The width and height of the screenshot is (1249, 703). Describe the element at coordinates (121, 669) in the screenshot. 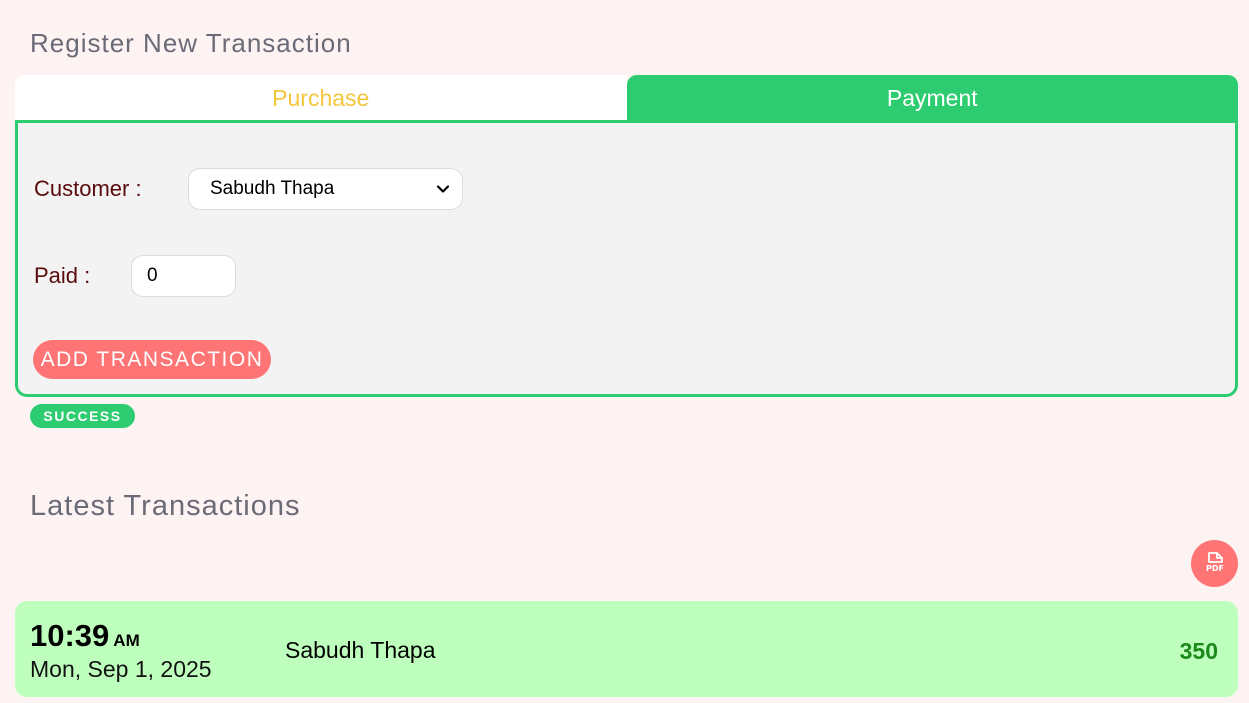

I see `transaction-date: Mon, Sep 1, 2025` at that location.